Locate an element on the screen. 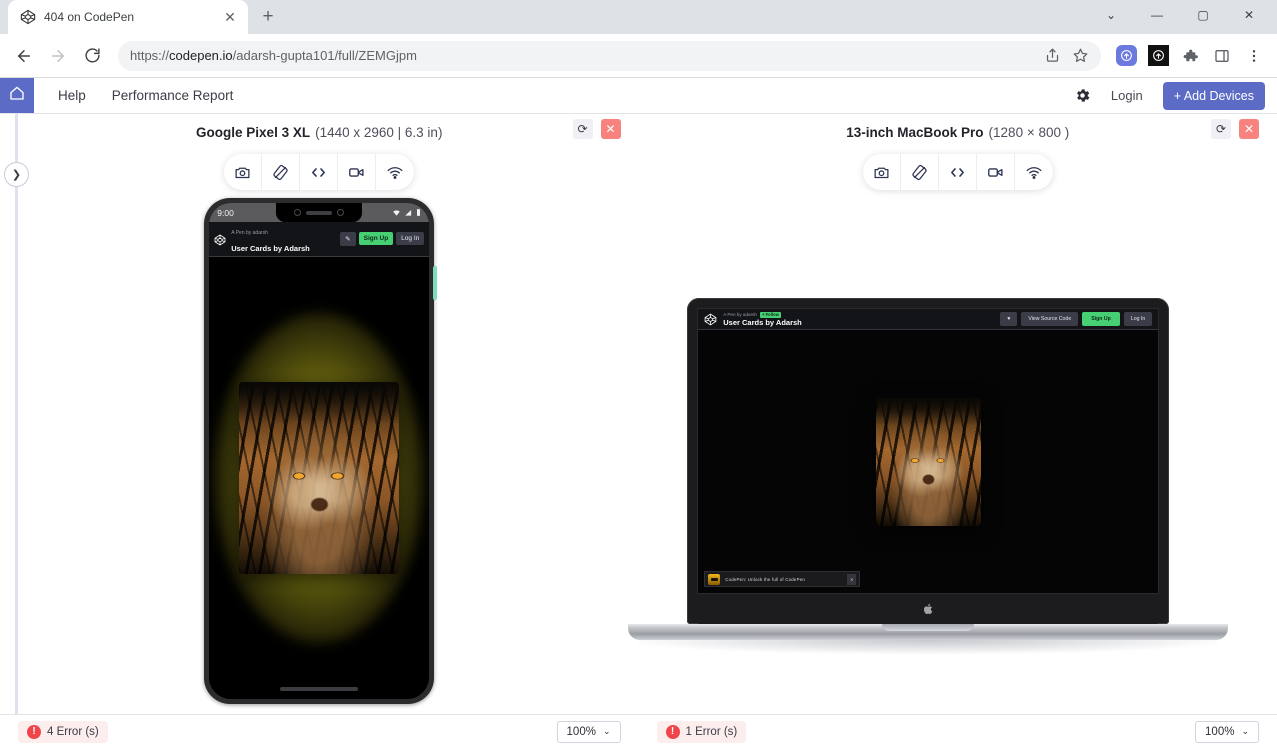  browserstack-icon is located at coordinates (1126, 56).